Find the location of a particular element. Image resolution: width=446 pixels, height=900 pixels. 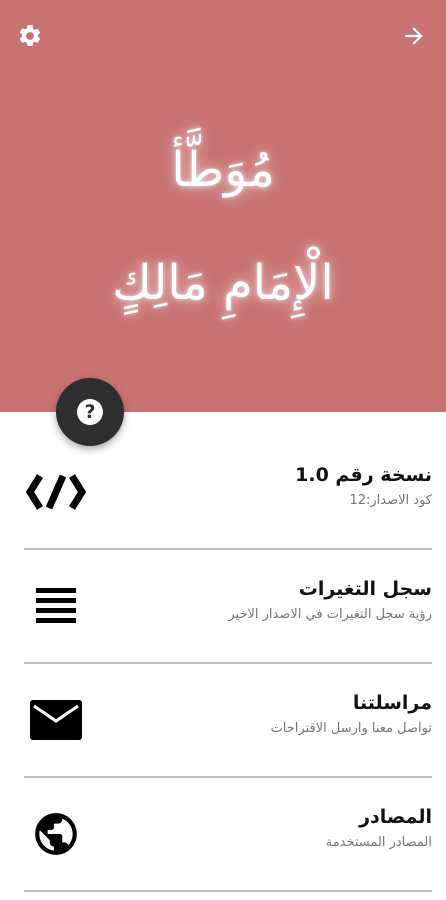

gear-icon is located at coordinates (30, 35).